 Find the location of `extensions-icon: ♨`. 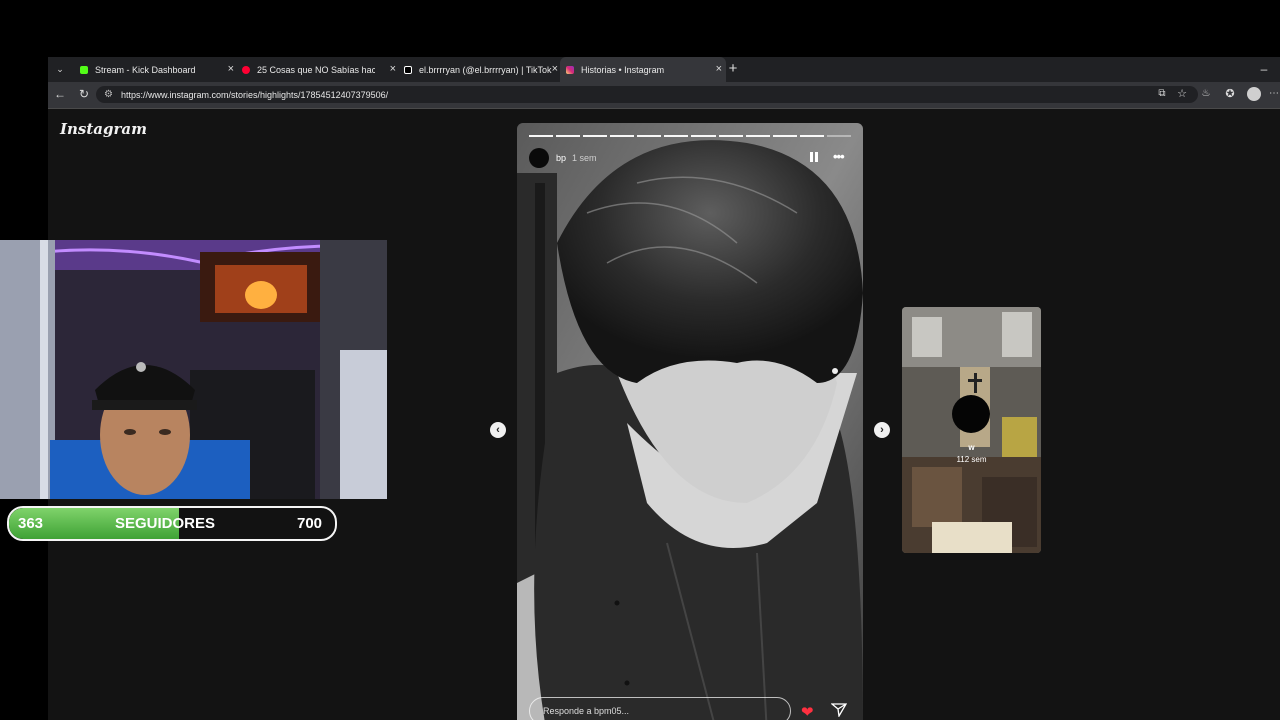

extensions-icon: ♨ is located at coordinates (1206, 94).